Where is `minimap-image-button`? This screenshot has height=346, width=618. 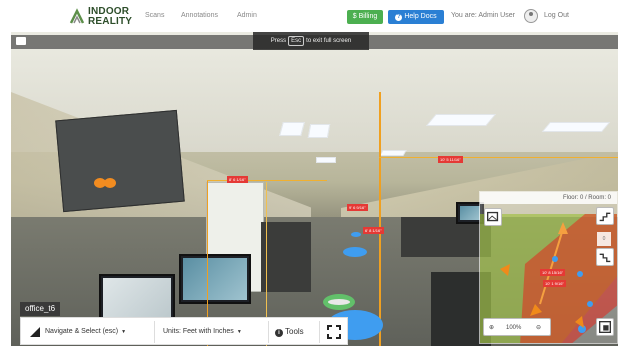
minimap-image-button is located at coordinates (493, 217).